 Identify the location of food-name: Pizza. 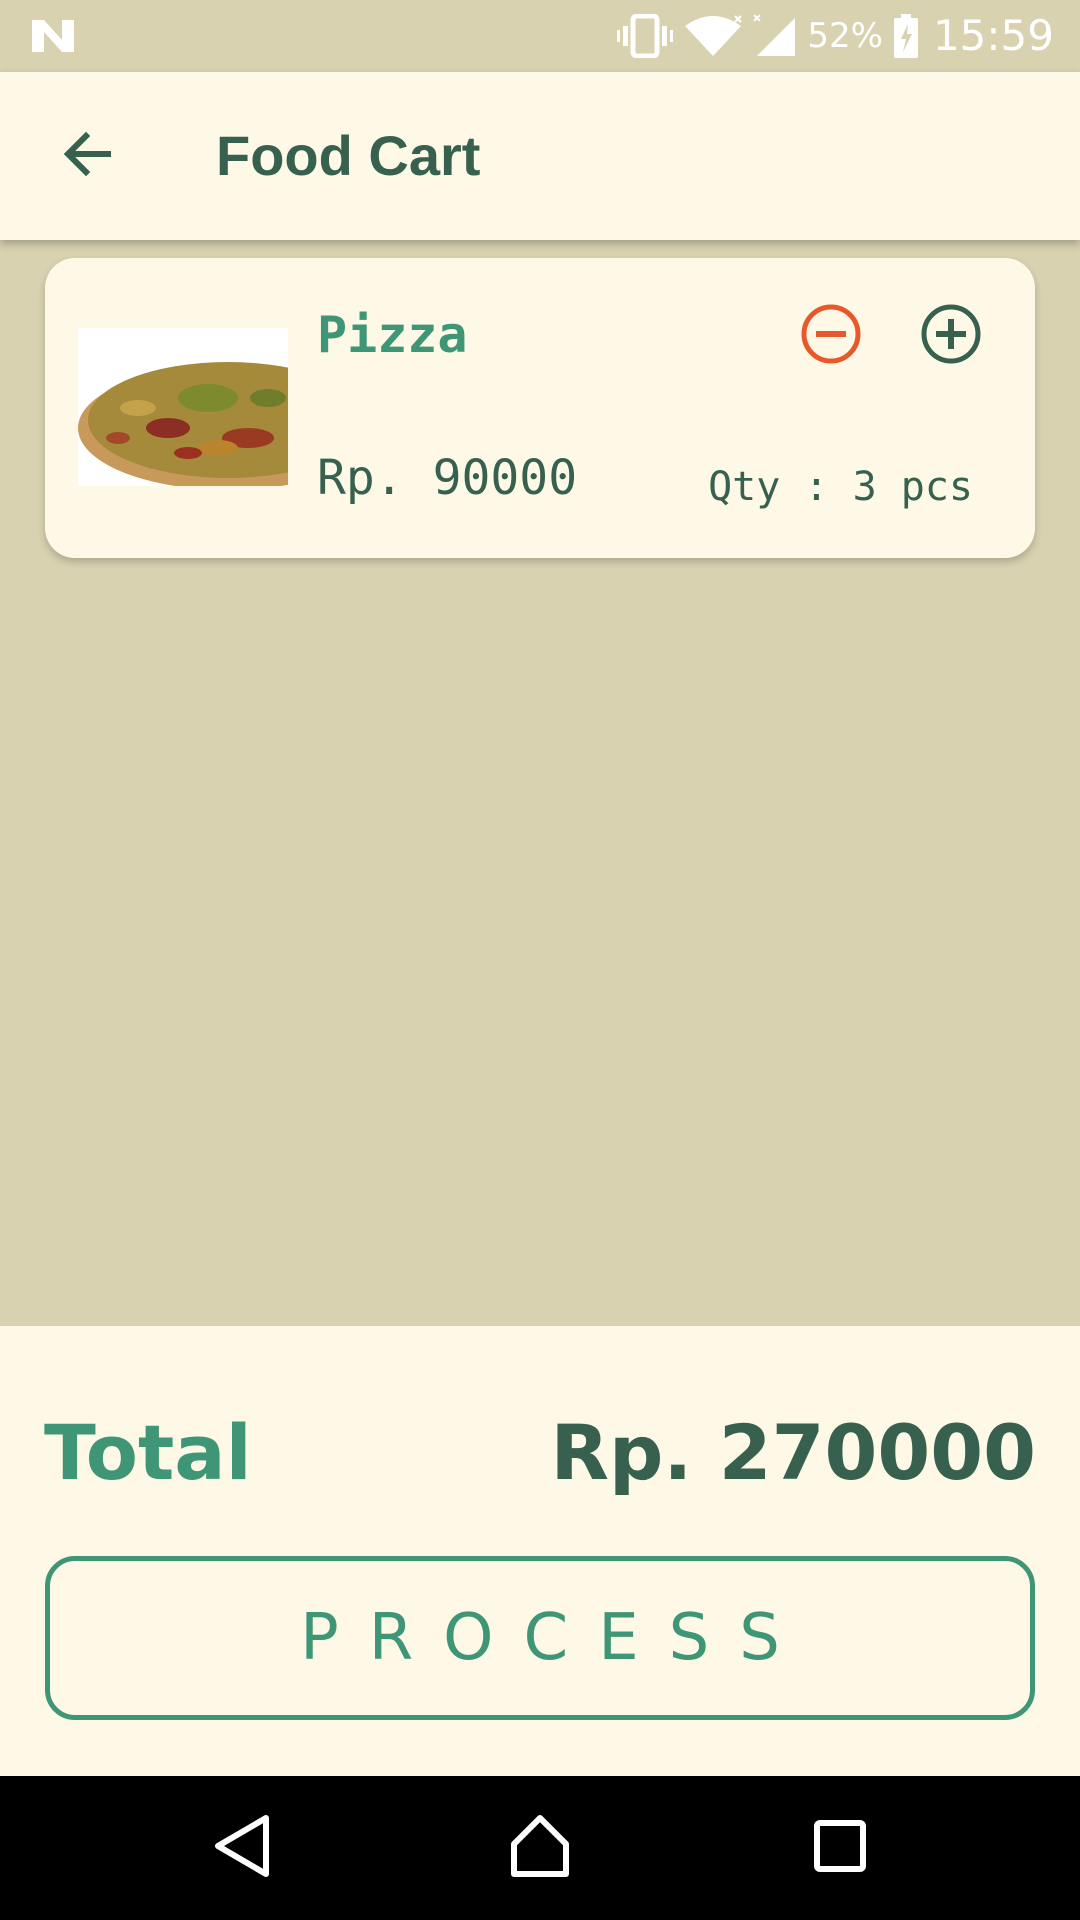
(392, 335).